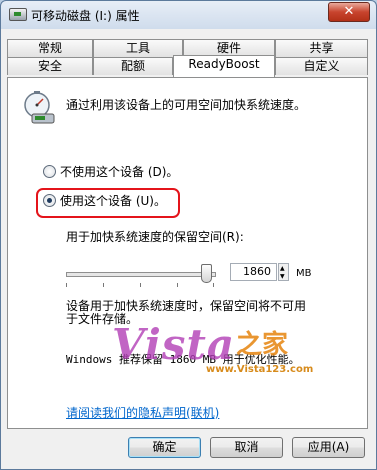 The height and width of the screenshot is (470, 377). I want to click on reserve-slider-thumb, so click(206, 273).